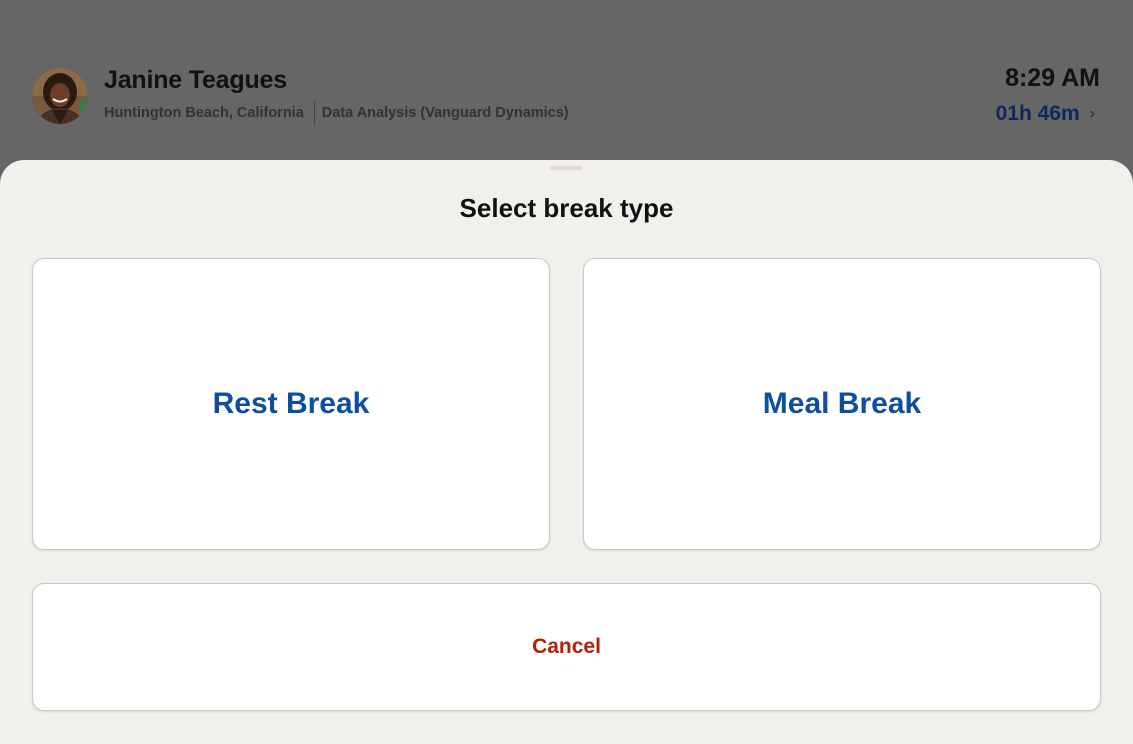 This screenshot has height=744, width=1133. What do you see at coordinates (195, 80) in the screenshot?
I see `employee-name: Janine Teagues` at bounding box center [195, 80].